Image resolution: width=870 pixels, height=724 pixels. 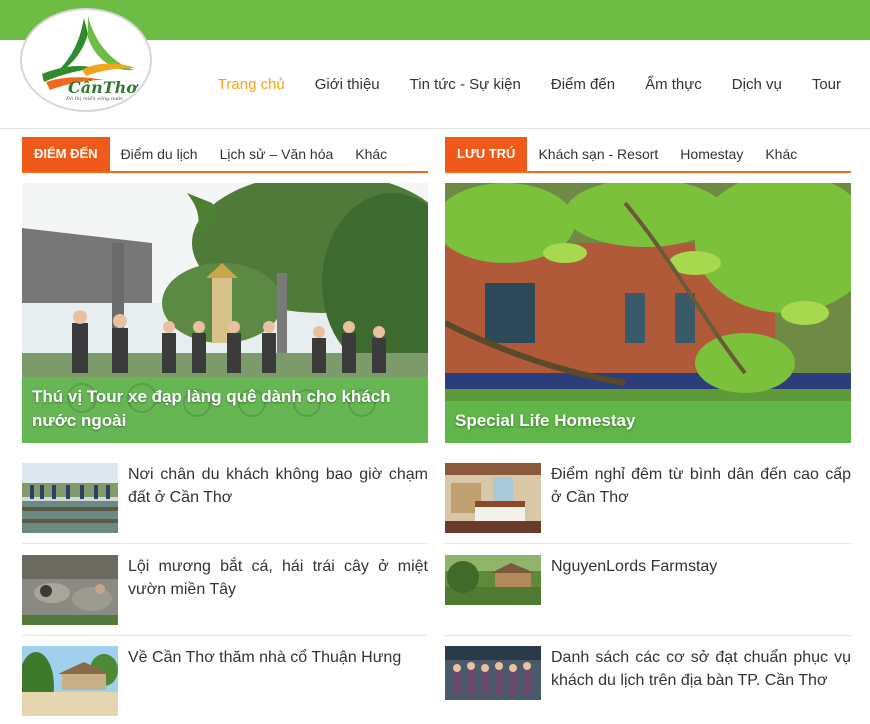 I want to click on tab-diem-du-lich: Điểm du lịch, so click(x=159, y=154).